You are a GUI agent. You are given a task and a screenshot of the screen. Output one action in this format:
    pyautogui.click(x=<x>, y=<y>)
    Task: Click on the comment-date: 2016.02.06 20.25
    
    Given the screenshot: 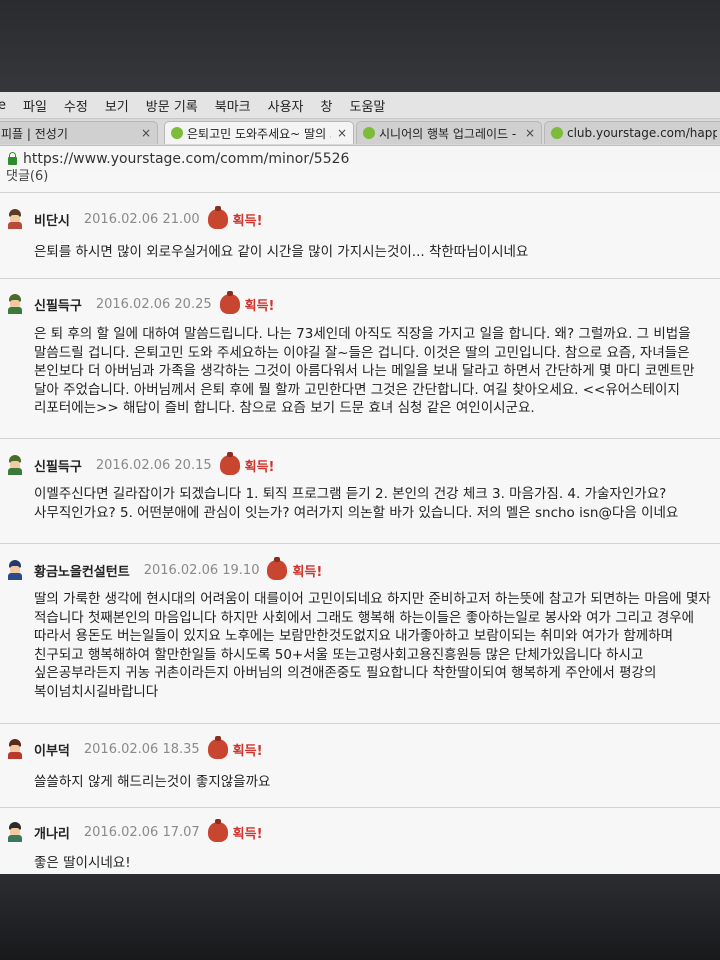 What is the action you would take?
    pyautogui.click(x=153, y=304)
    